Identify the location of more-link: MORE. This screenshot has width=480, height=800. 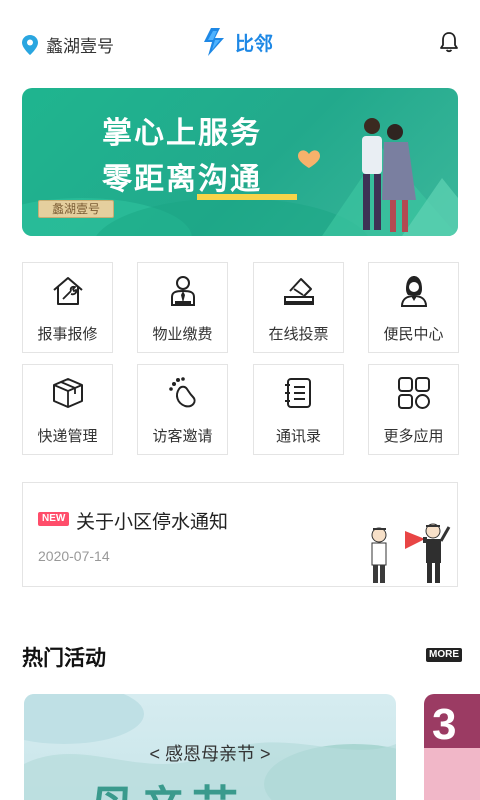
(444, 655).